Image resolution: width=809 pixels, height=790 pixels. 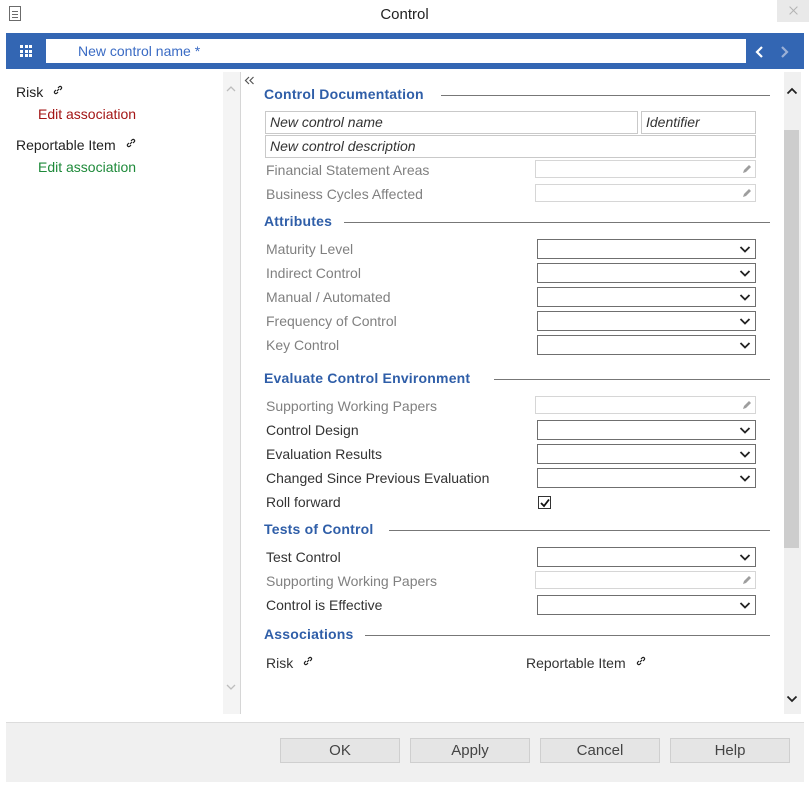 What do you see at coordinates (646, 297) in the screenshot?
I see `manual-automated-select` at bounding box center [646, 297].